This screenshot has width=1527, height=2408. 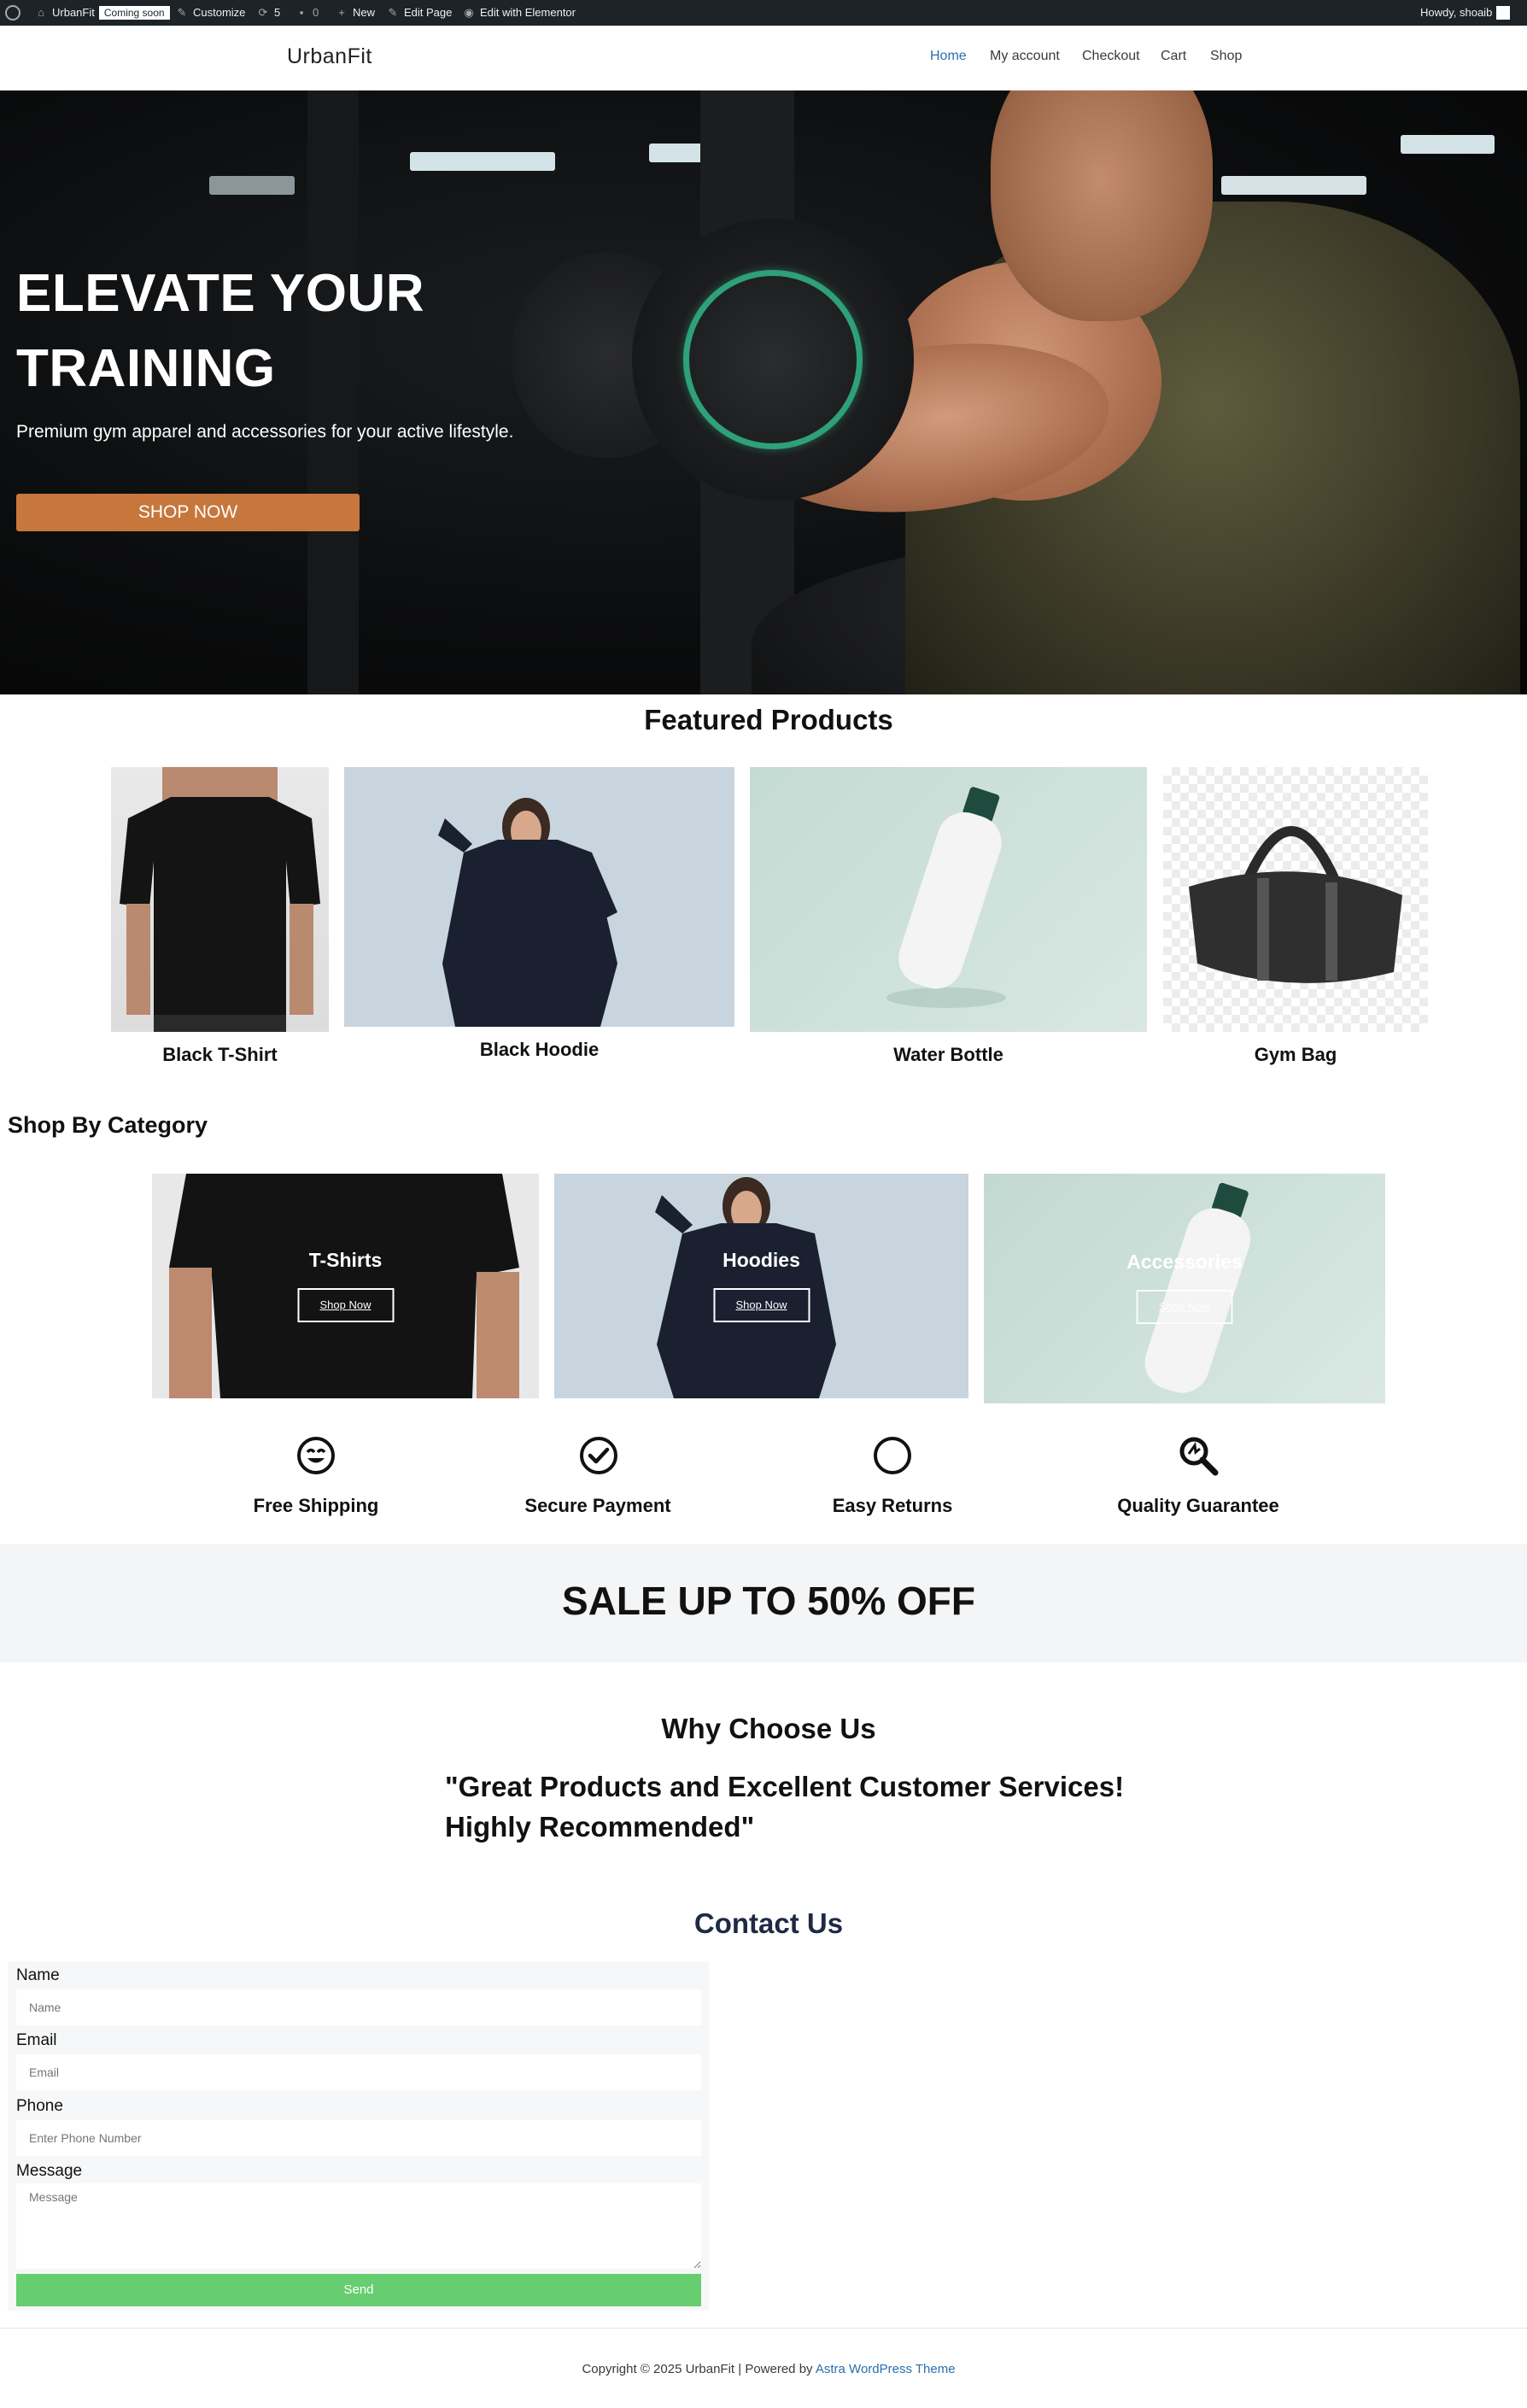 What do you see at coordinates (358, 2226) in the screenshot?
I see `message-textarea` at bounding box center [358, 2226].